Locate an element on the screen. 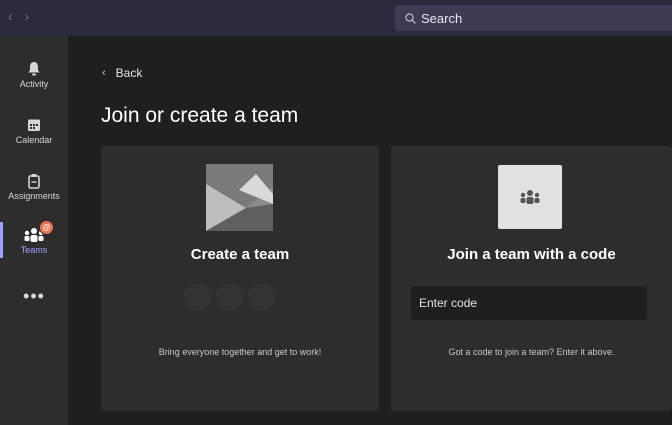 The image size is (672, 425). rail-label-activity: Activity is located at coordinates (34, 84).